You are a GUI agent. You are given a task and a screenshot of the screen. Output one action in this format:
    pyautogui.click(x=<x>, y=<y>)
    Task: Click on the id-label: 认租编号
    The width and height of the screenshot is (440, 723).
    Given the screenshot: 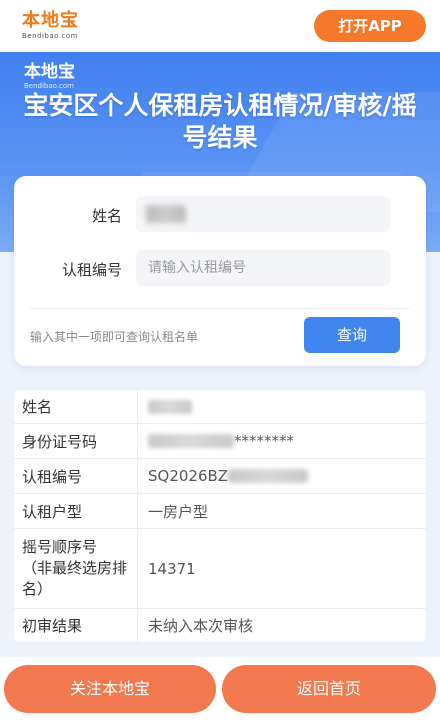 What is the action you would take?
    pyautogui.click(x=91, y=270)
    